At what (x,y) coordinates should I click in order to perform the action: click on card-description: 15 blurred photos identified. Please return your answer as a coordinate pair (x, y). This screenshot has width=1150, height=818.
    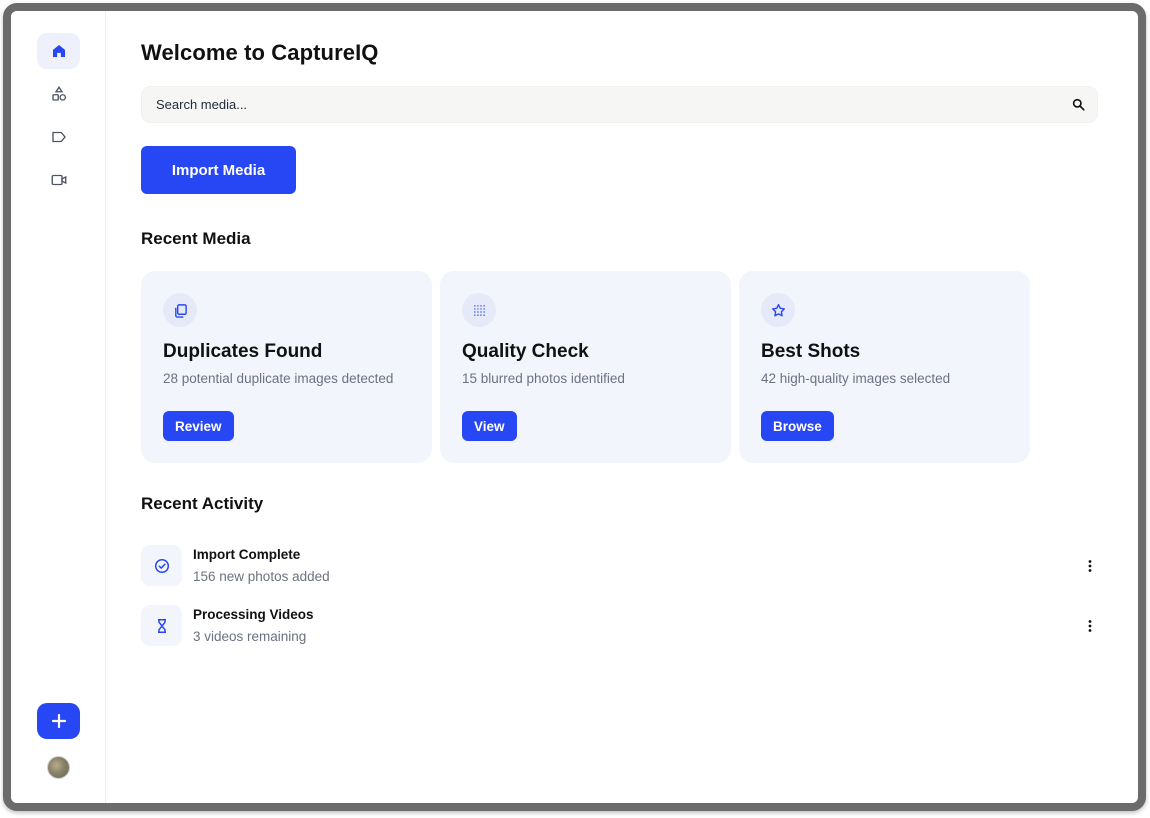
    Looking at the image, I should click on (543, 378).